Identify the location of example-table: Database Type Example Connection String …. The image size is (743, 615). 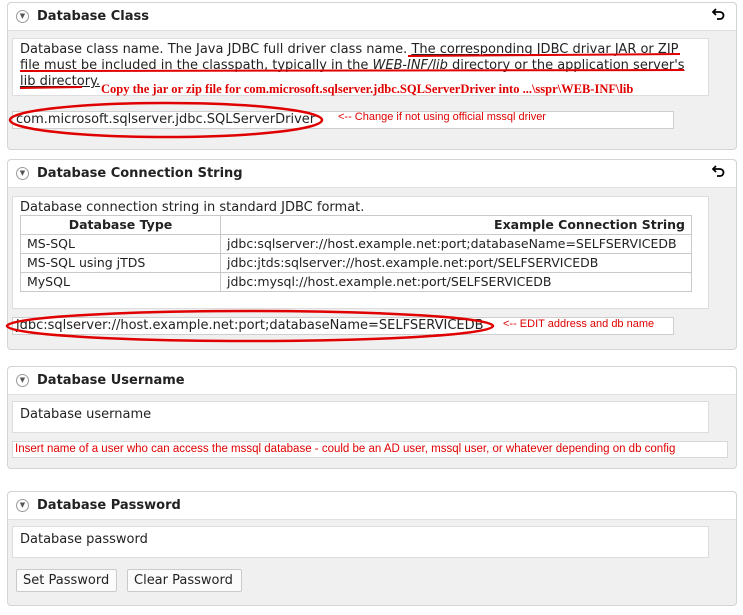
(356, 253).